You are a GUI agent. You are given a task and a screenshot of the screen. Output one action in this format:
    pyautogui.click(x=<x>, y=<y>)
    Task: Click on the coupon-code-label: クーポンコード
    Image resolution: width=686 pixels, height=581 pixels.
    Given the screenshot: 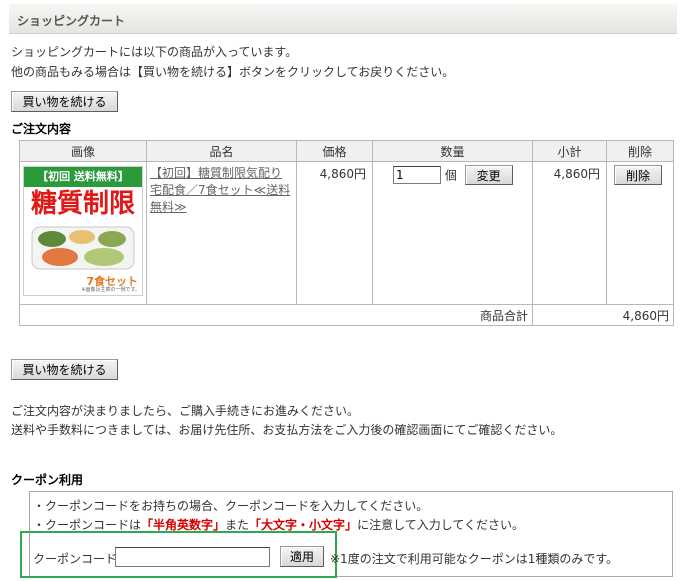 What is the action you would take?
    pyautogui.click(x=75, y=559)
    